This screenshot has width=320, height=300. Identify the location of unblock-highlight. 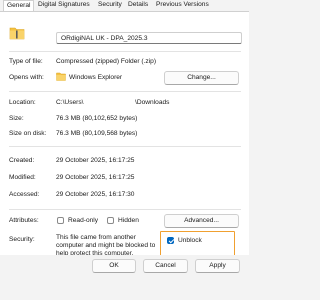
(197, 244).